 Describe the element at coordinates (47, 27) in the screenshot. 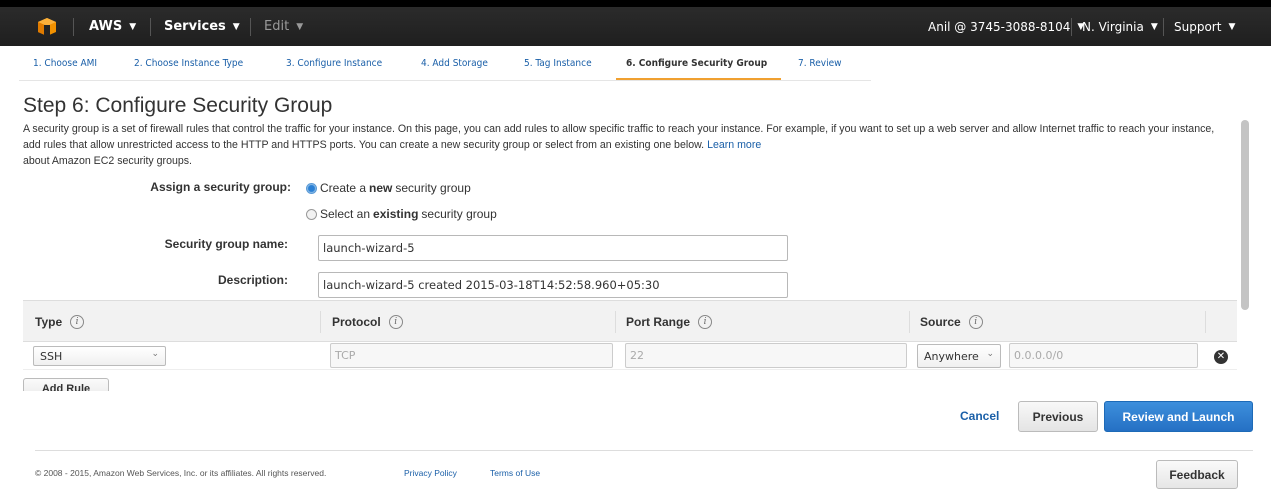

I see `aws-cube-icon` at that location.